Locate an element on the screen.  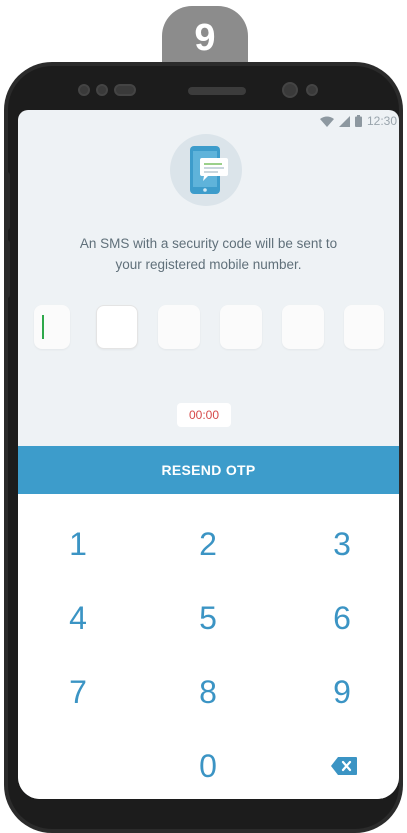
status-time: 12:30 is located at coordinates (381, 121).